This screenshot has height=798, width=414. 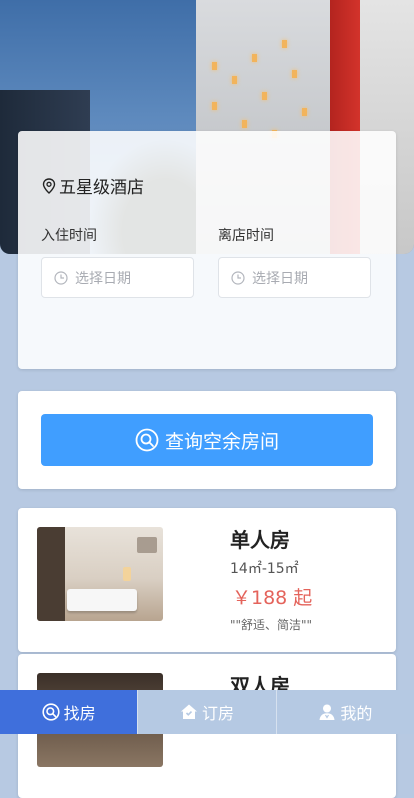 I want to click on checkin-label: 入住时间, so click(x=69, y=236).